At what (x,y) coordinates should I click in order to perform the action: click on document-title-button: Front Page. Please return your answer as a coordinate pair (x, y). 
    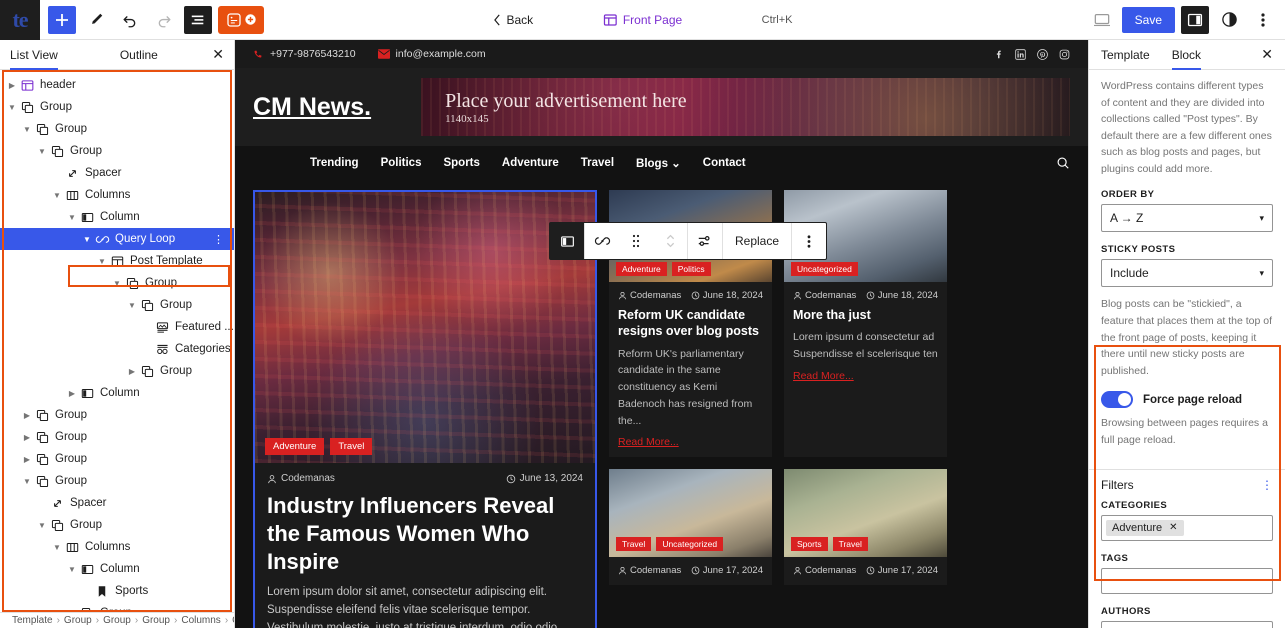
    Looking at the image, I should click on (642, 20).